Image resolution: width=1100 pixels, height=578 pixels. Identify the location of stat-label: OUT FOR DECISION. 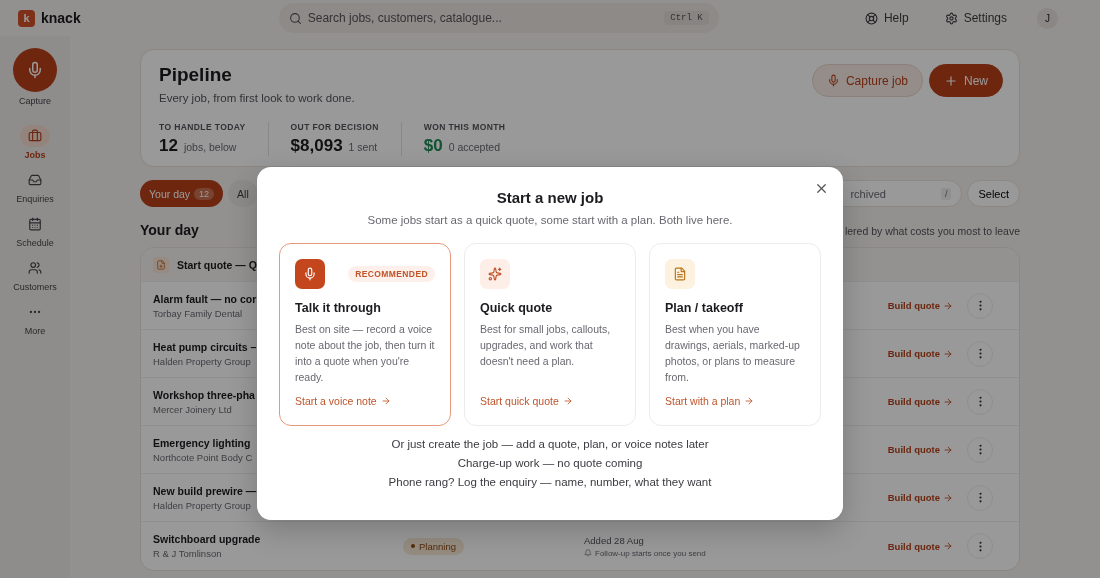
(334, 127).